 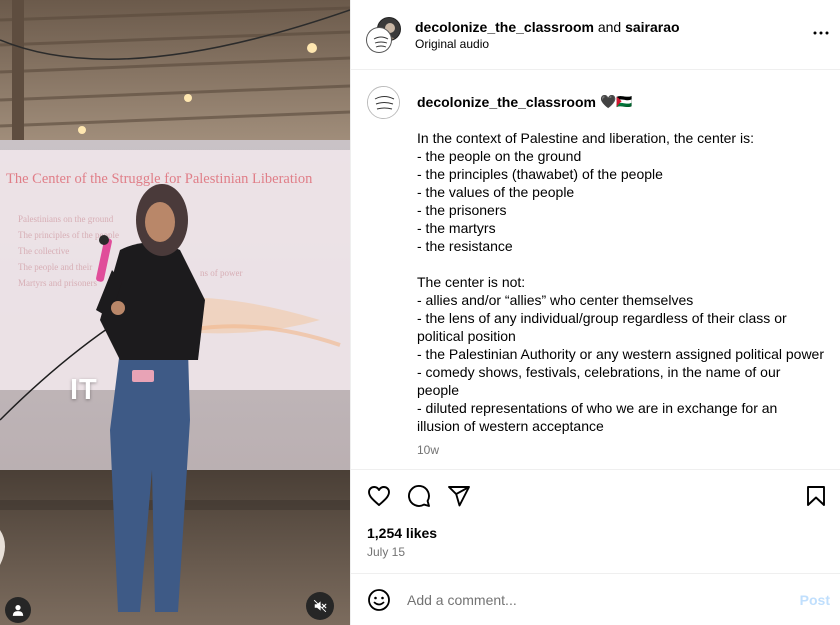 What do you see at coordinates (616, 101) in the screenshot?
I see `caption-emoji: 🖤🇵🇸` at bounding box center [616, 101].